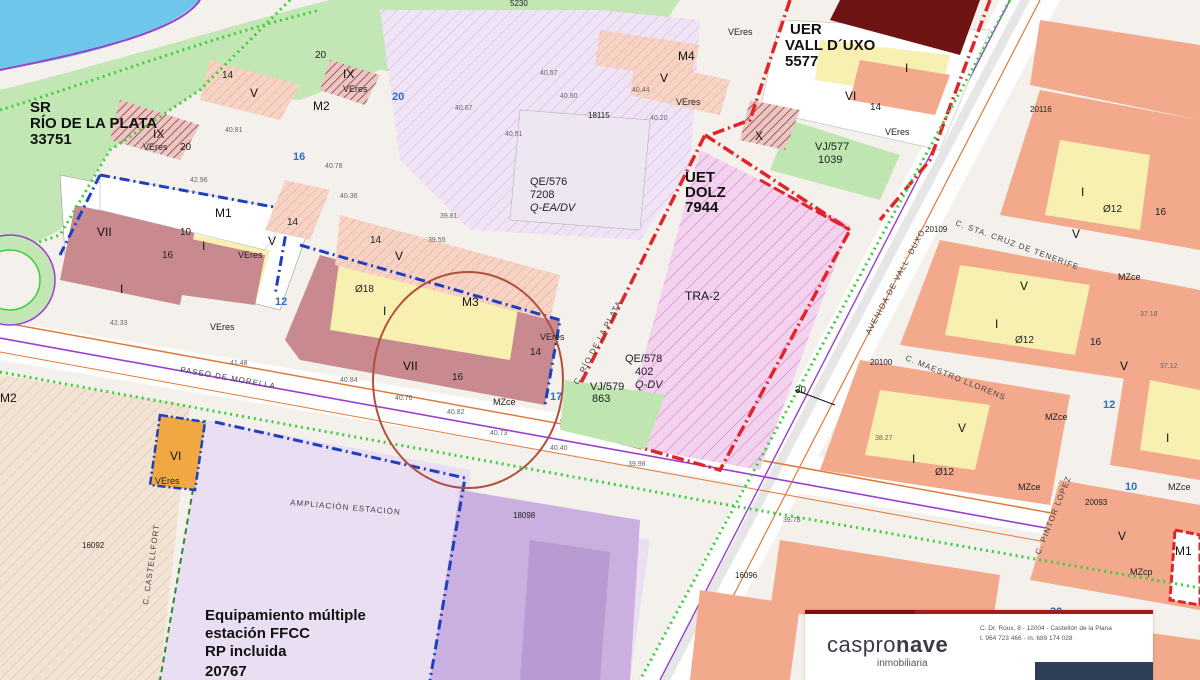  Describe the element at coordinates (349, 196) in the screenshot. I see `elev: 40.36` at that location.